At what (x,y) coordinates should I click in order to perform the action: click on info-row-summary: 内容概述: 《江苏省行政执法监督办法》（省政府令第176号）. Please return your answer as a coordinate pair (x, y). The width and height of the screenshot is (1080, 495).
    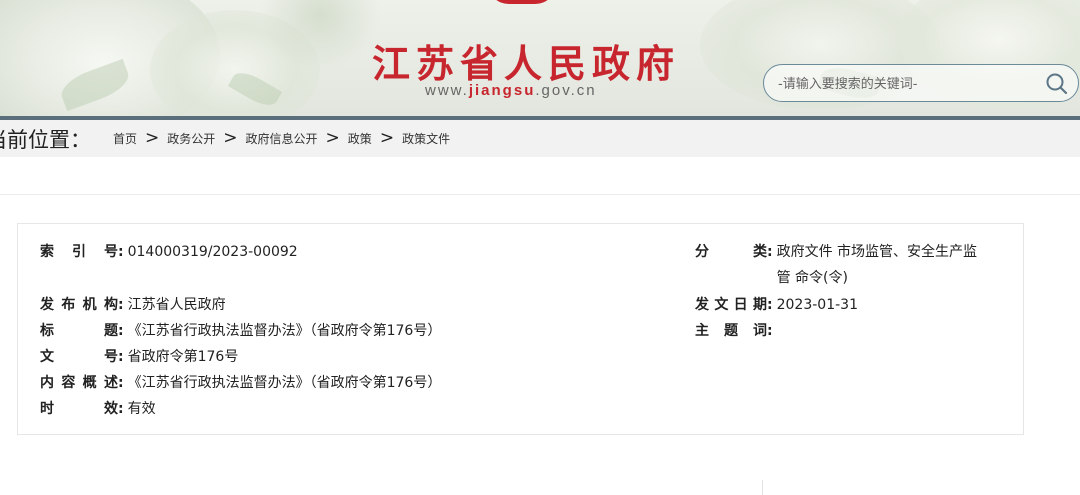
    Looking at the image, I should click on (240, 383).